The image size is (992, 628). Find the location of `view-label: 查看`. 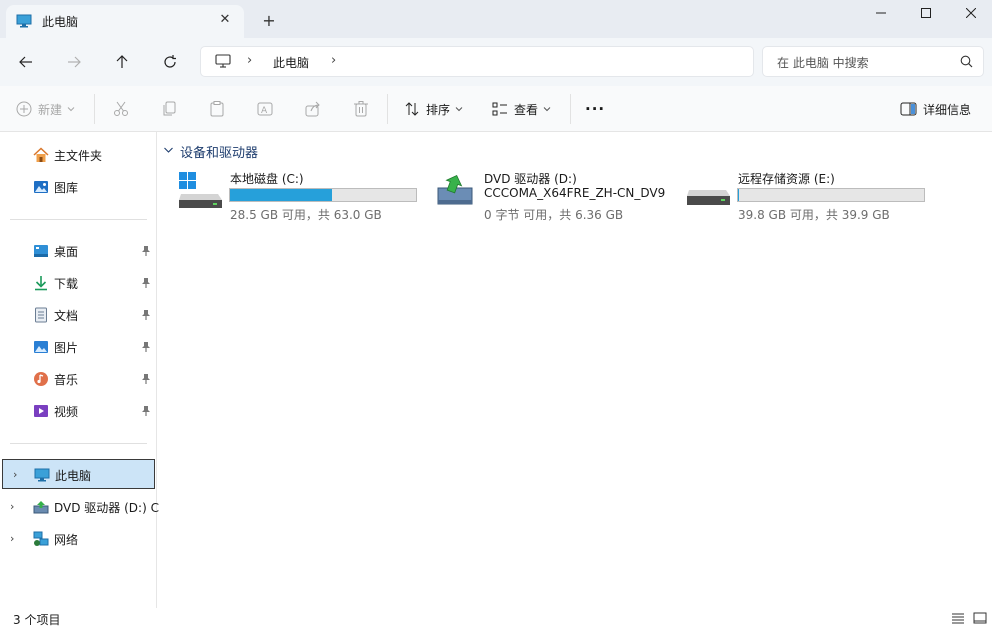

view-label: 查看 is located at coordinates (526, 109).